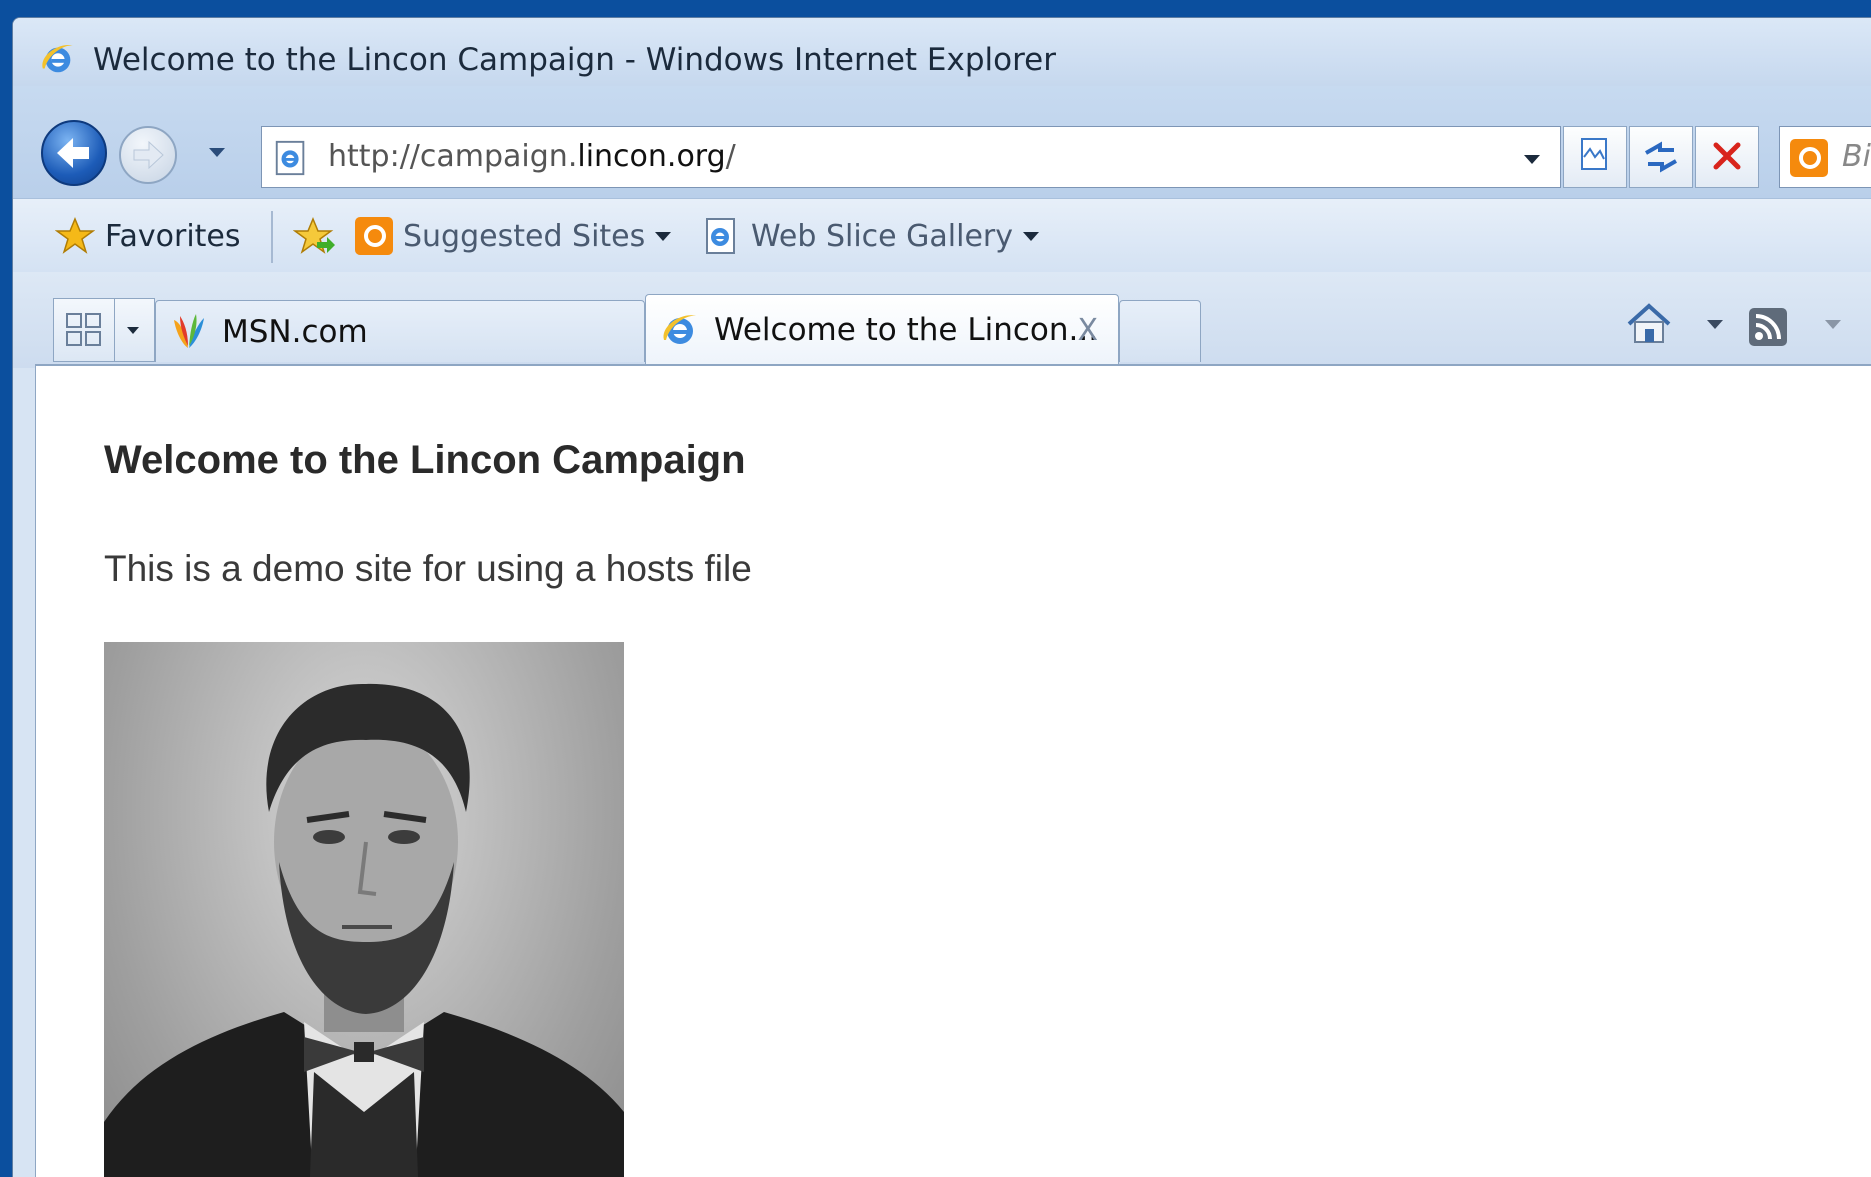  I want to click on suggested-sites-label: Suggested Sites, so click(524, 236).